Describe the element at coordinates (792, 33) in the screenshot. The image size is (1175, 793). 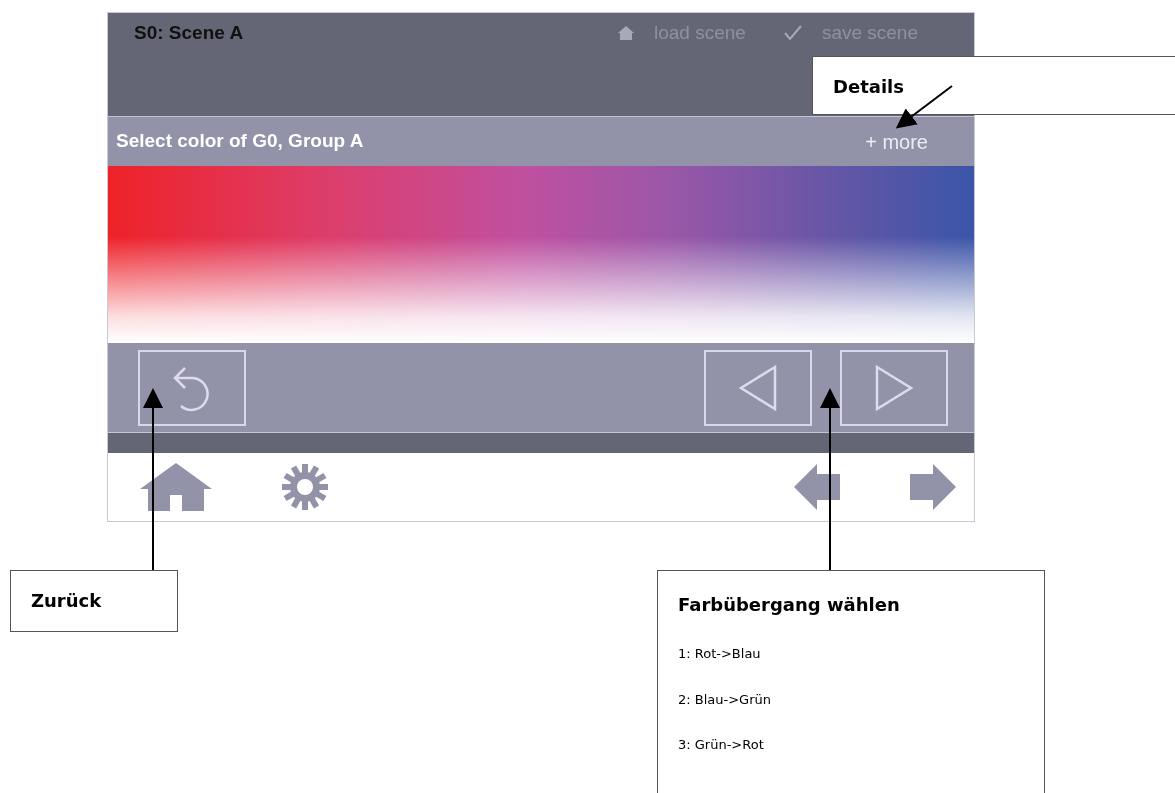
I see `checkmark-icon` at that location.